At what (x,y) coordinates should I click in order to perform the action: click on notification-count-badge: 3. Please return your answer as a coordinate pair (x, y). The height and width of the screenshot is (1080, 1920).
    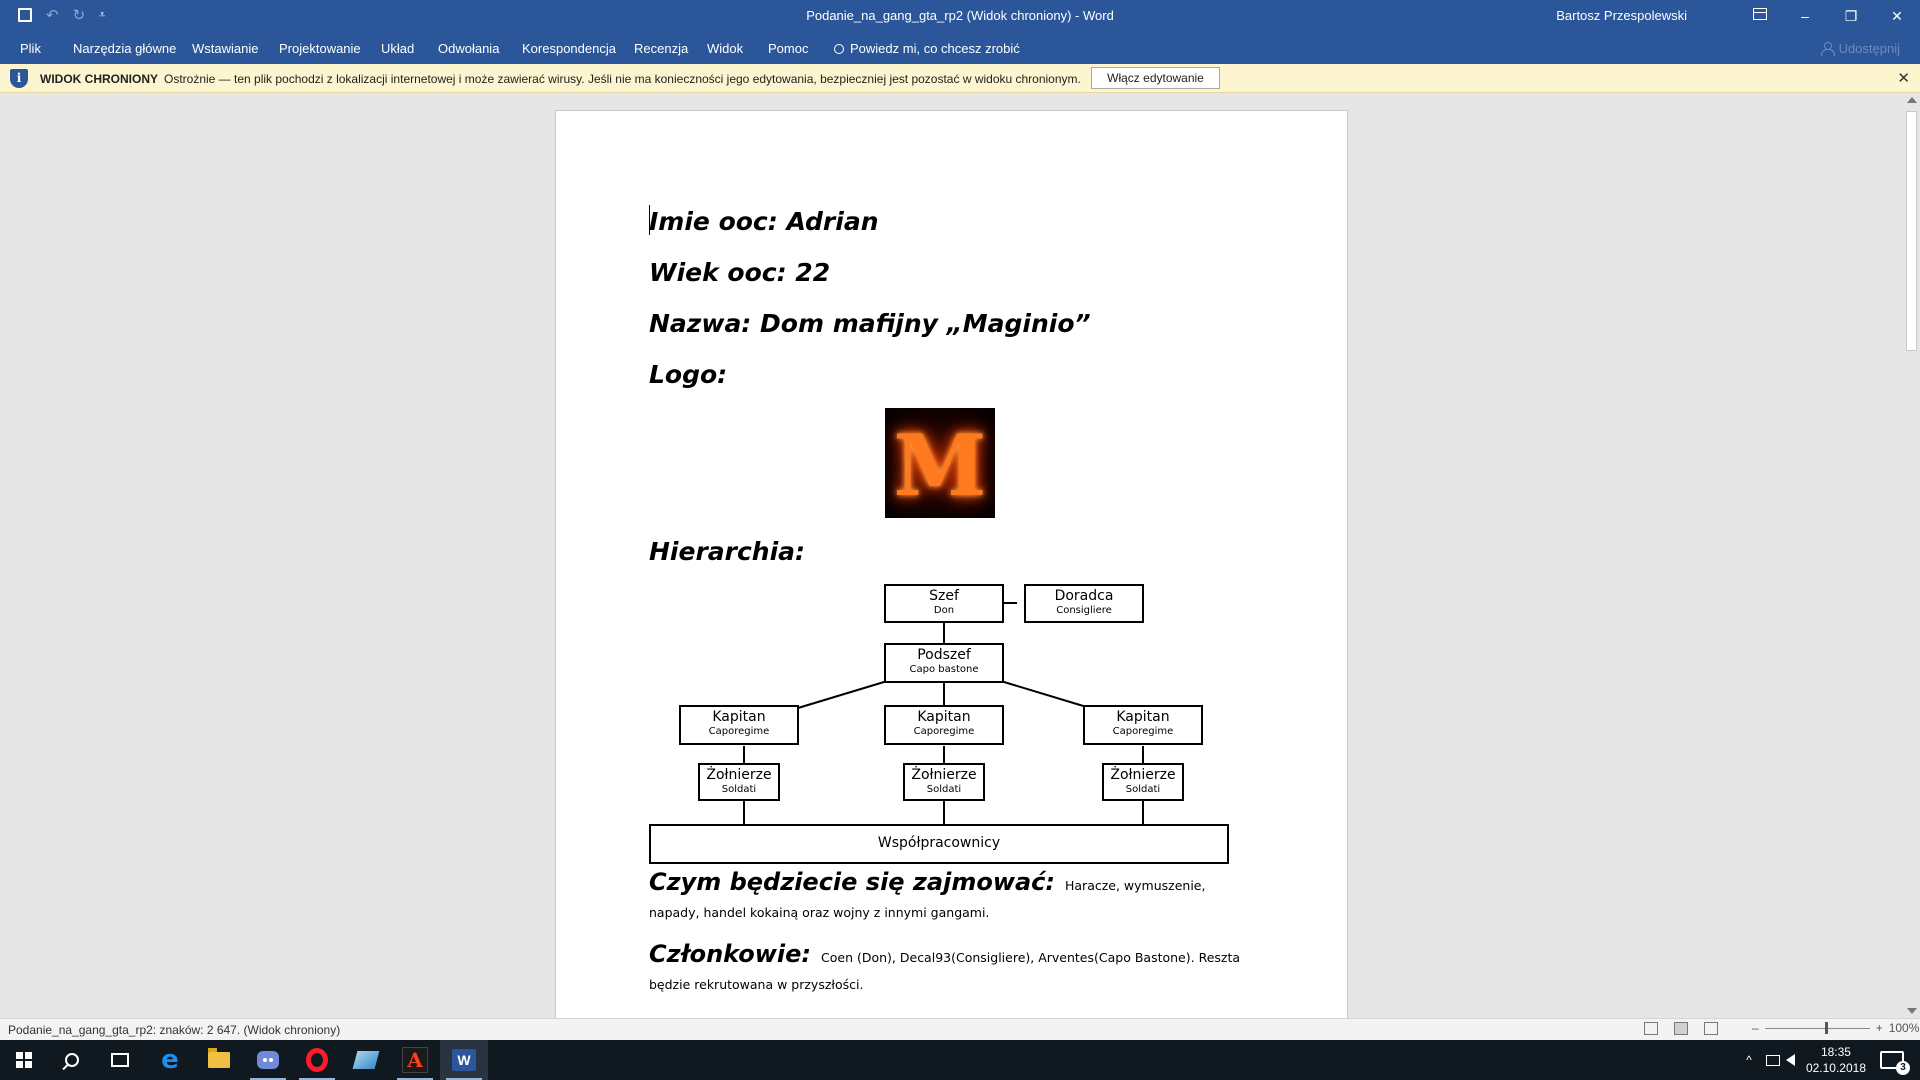
    Looking at the image, I should click on (1903, 1068).